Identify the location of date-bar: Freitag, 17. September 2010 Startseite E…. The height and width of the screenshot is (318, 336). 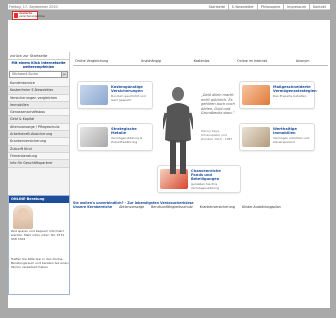
(169, 7).